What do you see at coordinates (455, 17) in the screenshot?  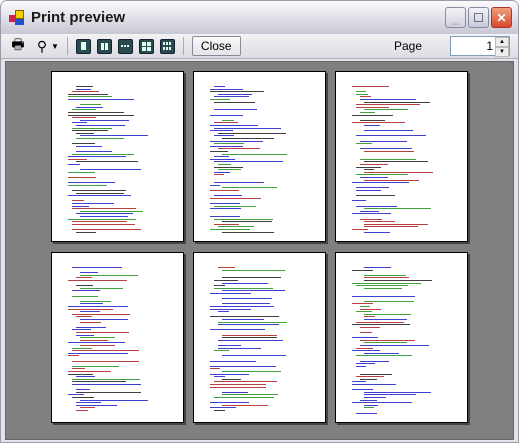 I see `minimize-button: _` at bounding box center [455, 17].